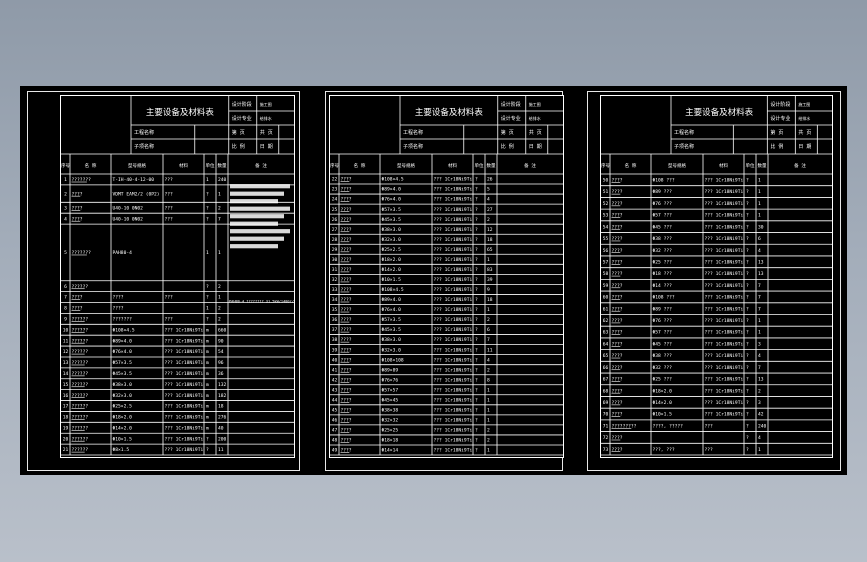 This screenshot has width=867, height=562. I want to click on table-row: 52???? Φ76 ?????? 1Cr18Ni9Ti? 1, so click(716, 205).